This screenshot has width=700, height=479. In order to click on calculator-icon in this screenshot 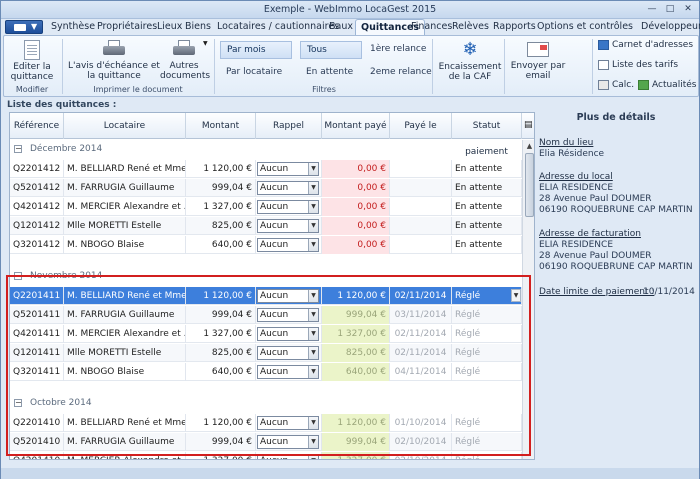, I will do `click(603, 85)`.